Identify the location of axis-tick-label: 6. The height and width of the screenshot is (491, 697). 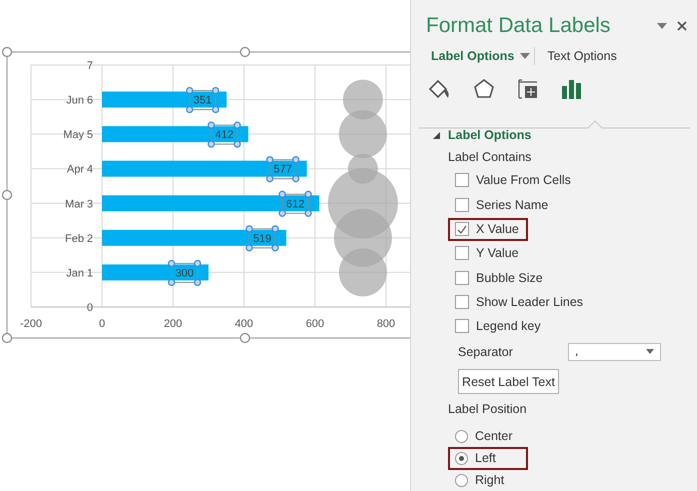
(89, 100).